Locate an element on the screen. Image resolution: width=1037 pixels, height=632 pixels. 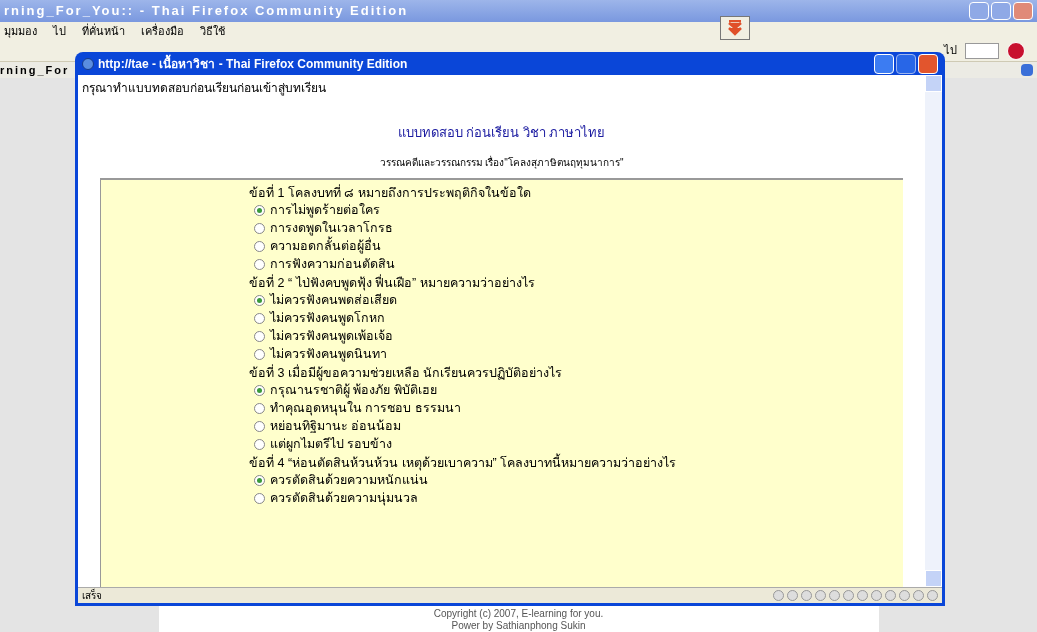
option-label: การฟังความก่อนตัดสิน is located at coordinates (332, 265).